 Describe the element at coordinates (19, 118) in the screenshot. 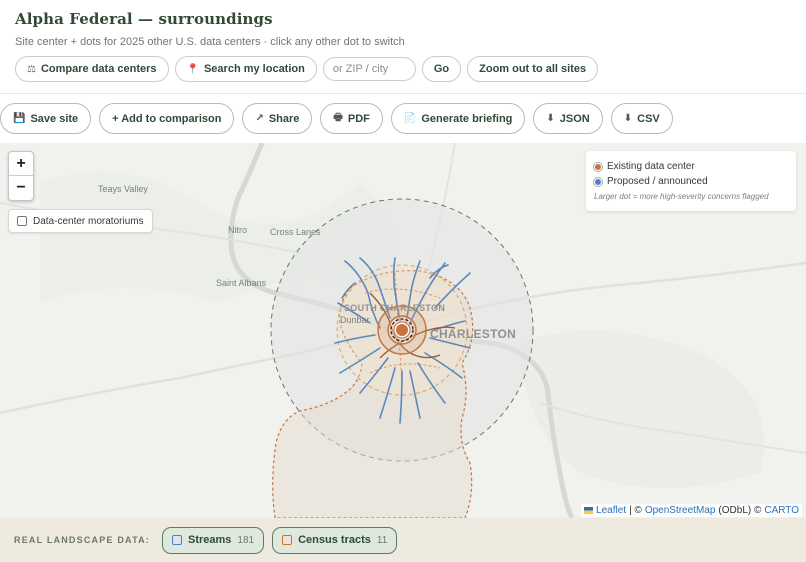

I see `floppy-icon: 💾` at that location.